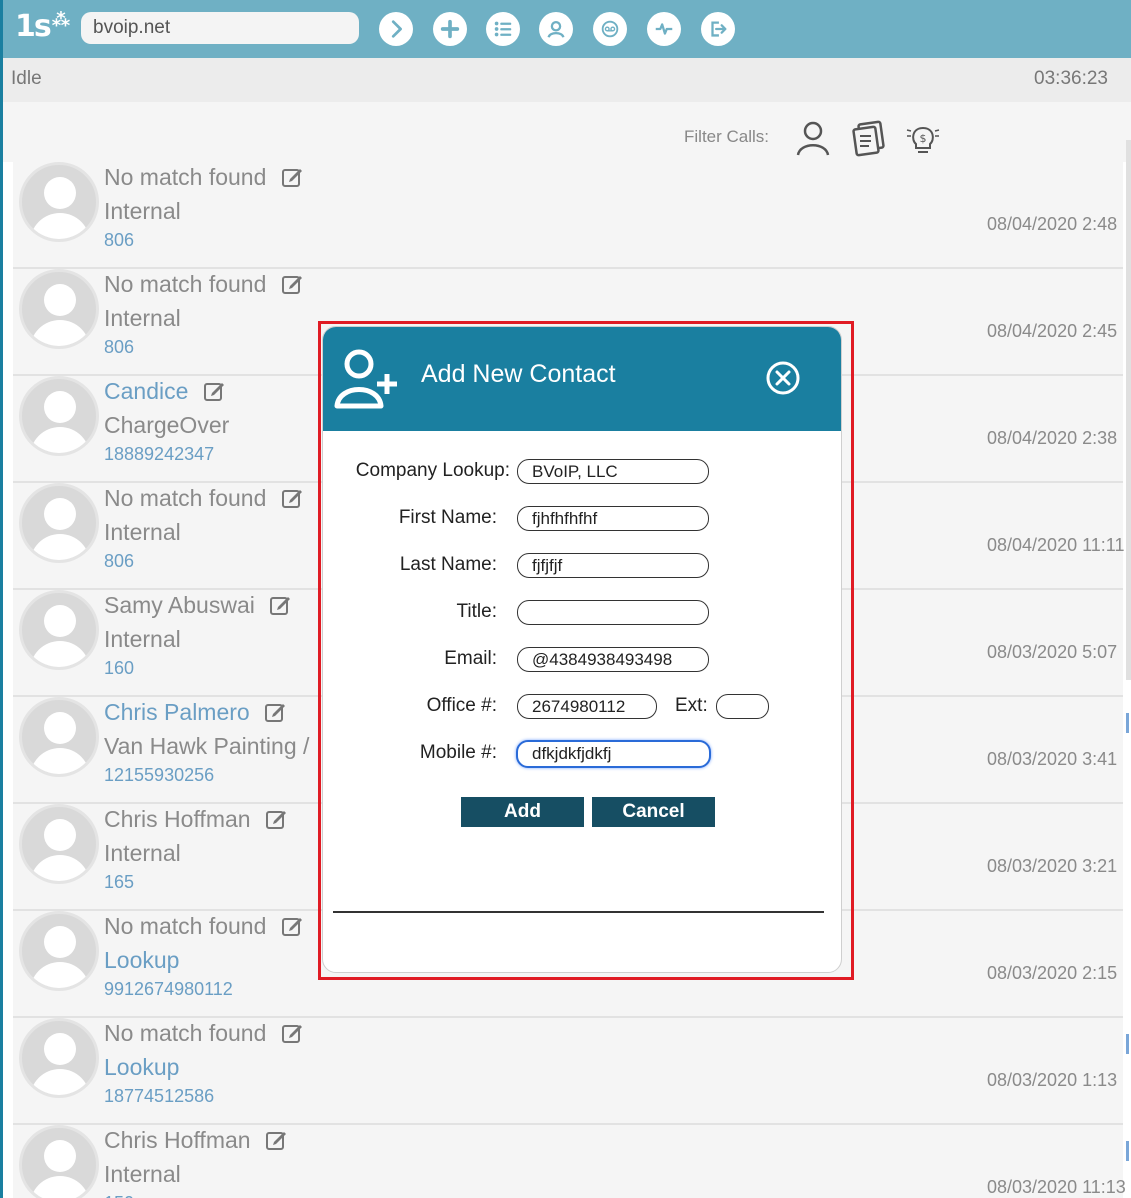 This screenshot has height=1198, width=1131. What do you see at coordinates (813, 138) in the screenshot?
I see `person-icon` at bounding box center [813, 138].